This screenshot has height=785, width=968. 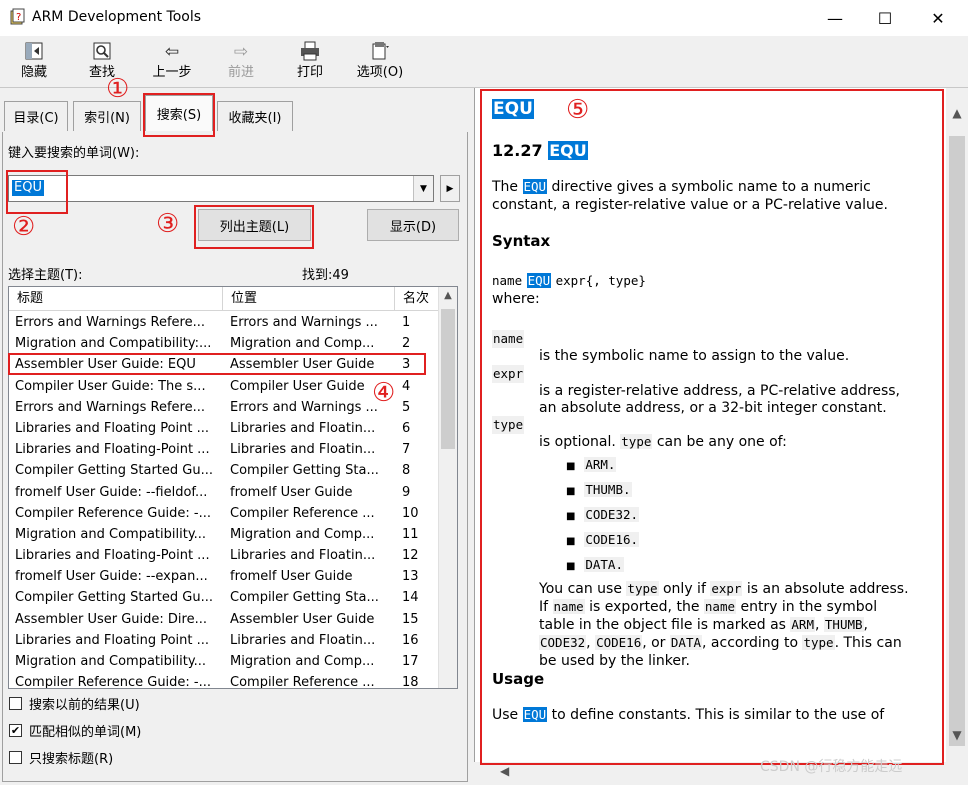 What do you see at coordinates (255, 116) in the screenshot?
I see `tab-favorites: 收藏夹(I)` at bounding box center [255, 116].